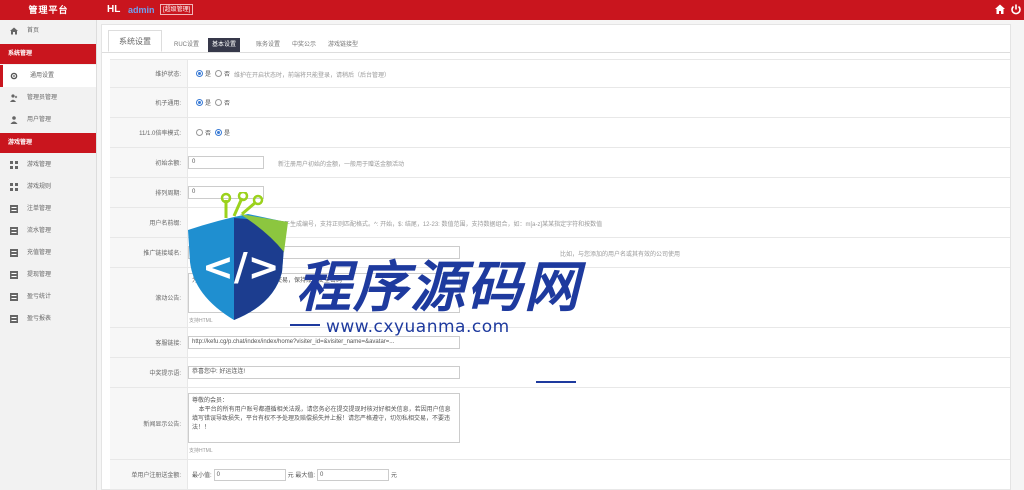 The image size is (1024, 490). Describe the element at coordinates (149, 297) in the screenshot. I see `form-label: 滚动公告:` at that location.